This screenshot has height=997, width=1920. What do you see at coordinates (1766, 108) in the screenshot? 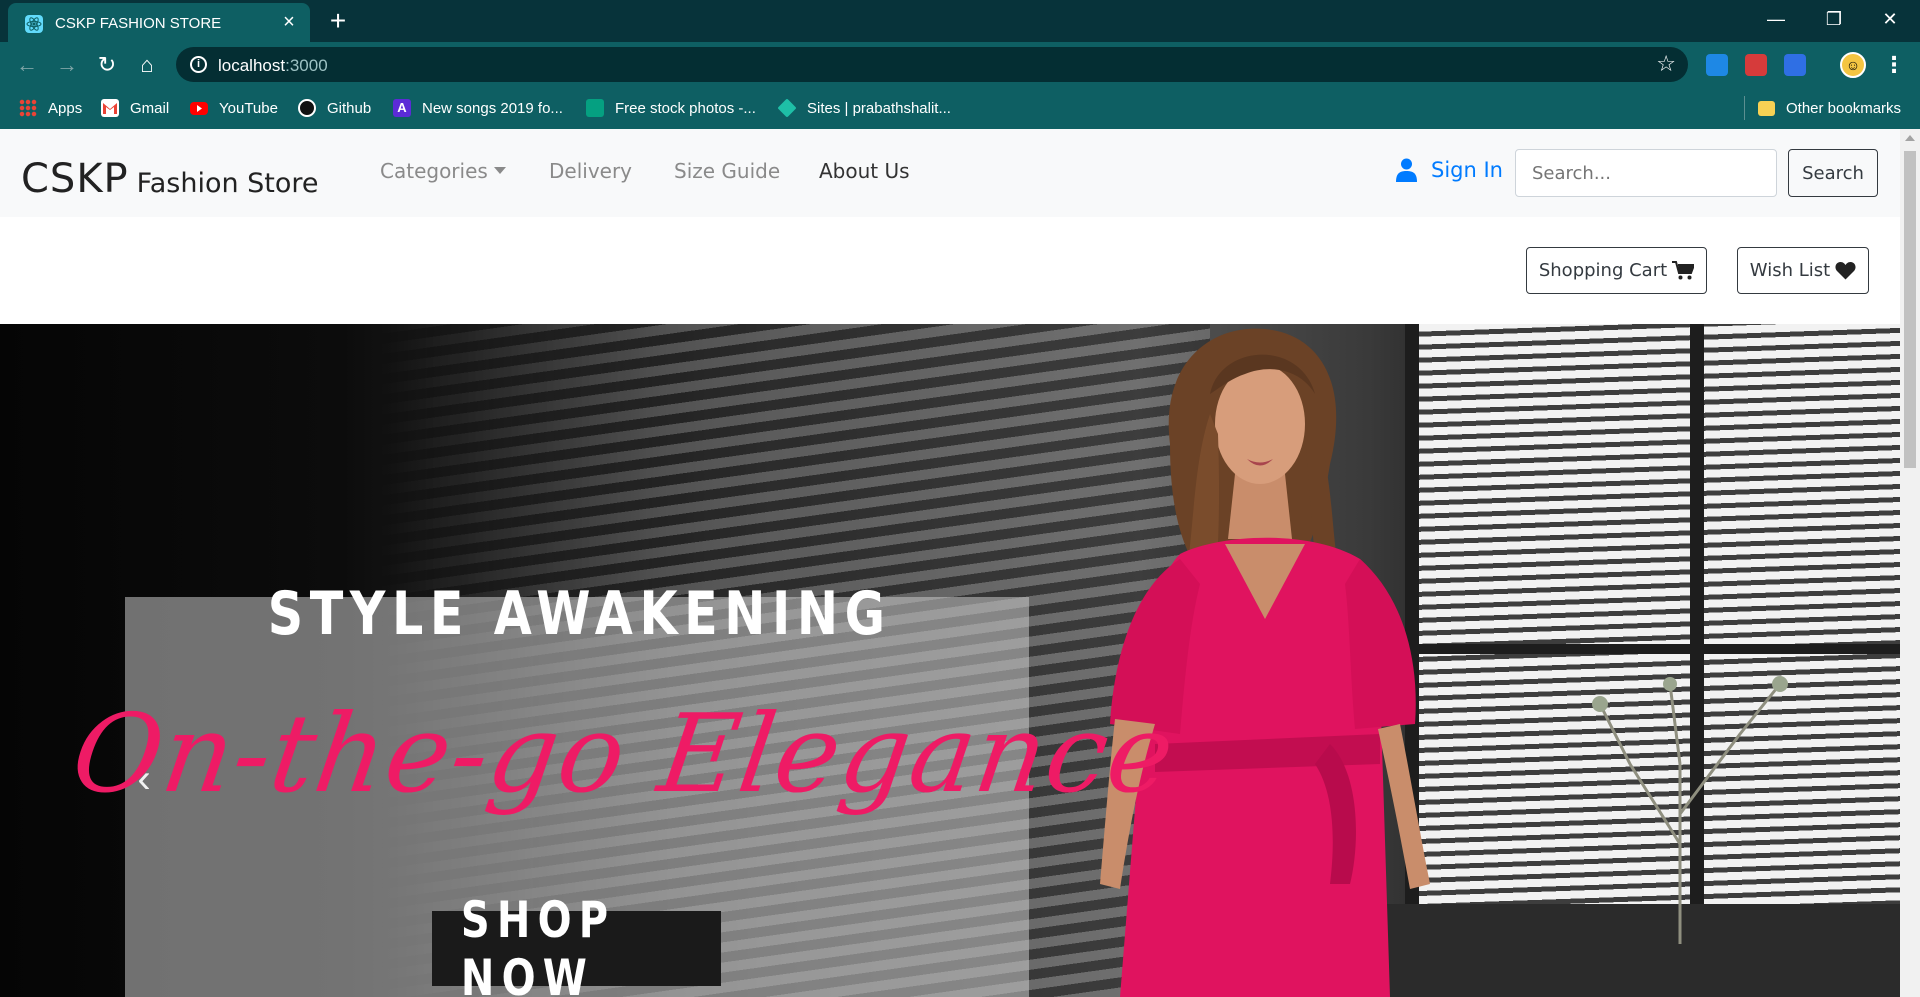
I see `folder-icon` at bounding box center [1766, 108].